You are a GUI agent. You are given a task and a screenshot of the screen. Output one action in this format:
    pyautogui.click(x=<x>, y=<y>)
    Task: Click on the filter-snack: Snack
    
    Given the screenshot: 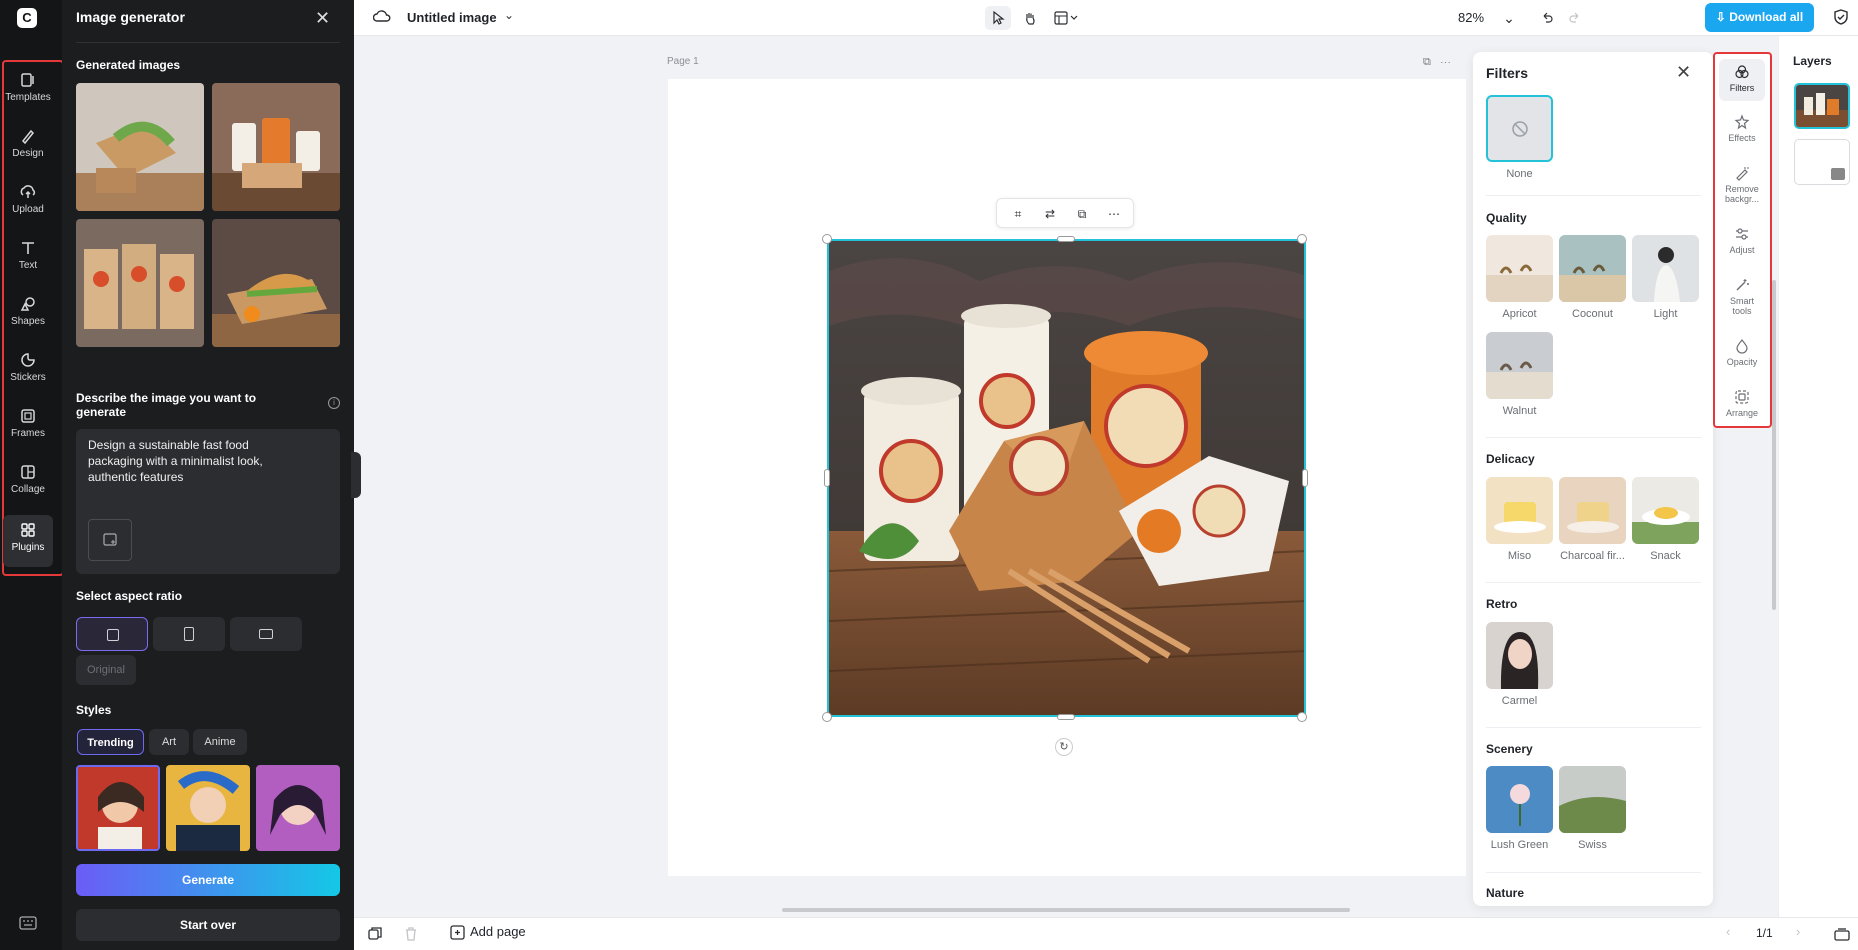 What is the action you would take?
    pyautogui.click(x=1665, y=519)
    